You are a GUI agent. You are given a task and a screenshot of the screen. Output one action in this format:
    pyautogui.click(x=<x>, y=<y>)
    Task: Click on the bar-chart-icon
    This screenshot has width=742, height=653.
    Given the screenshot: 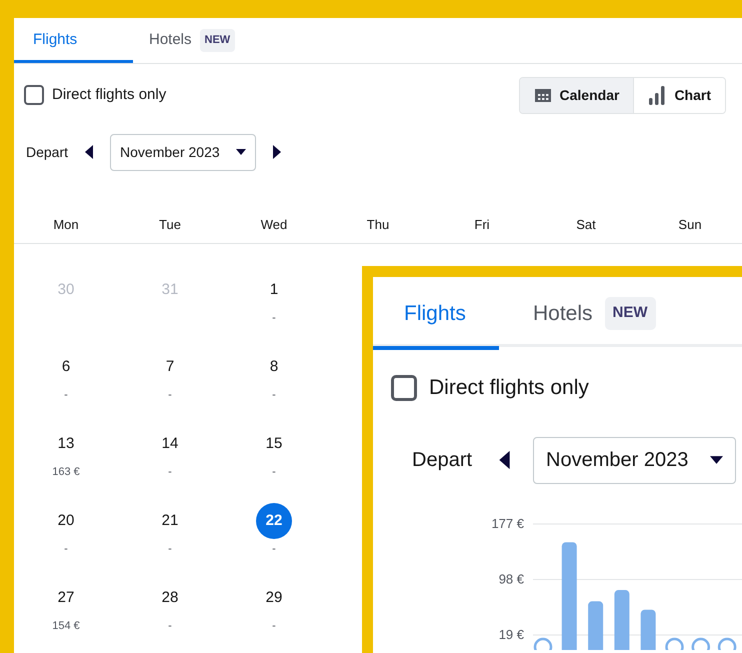 What is the action you would take?
    pyautogui.click(x=657, y=95)
    